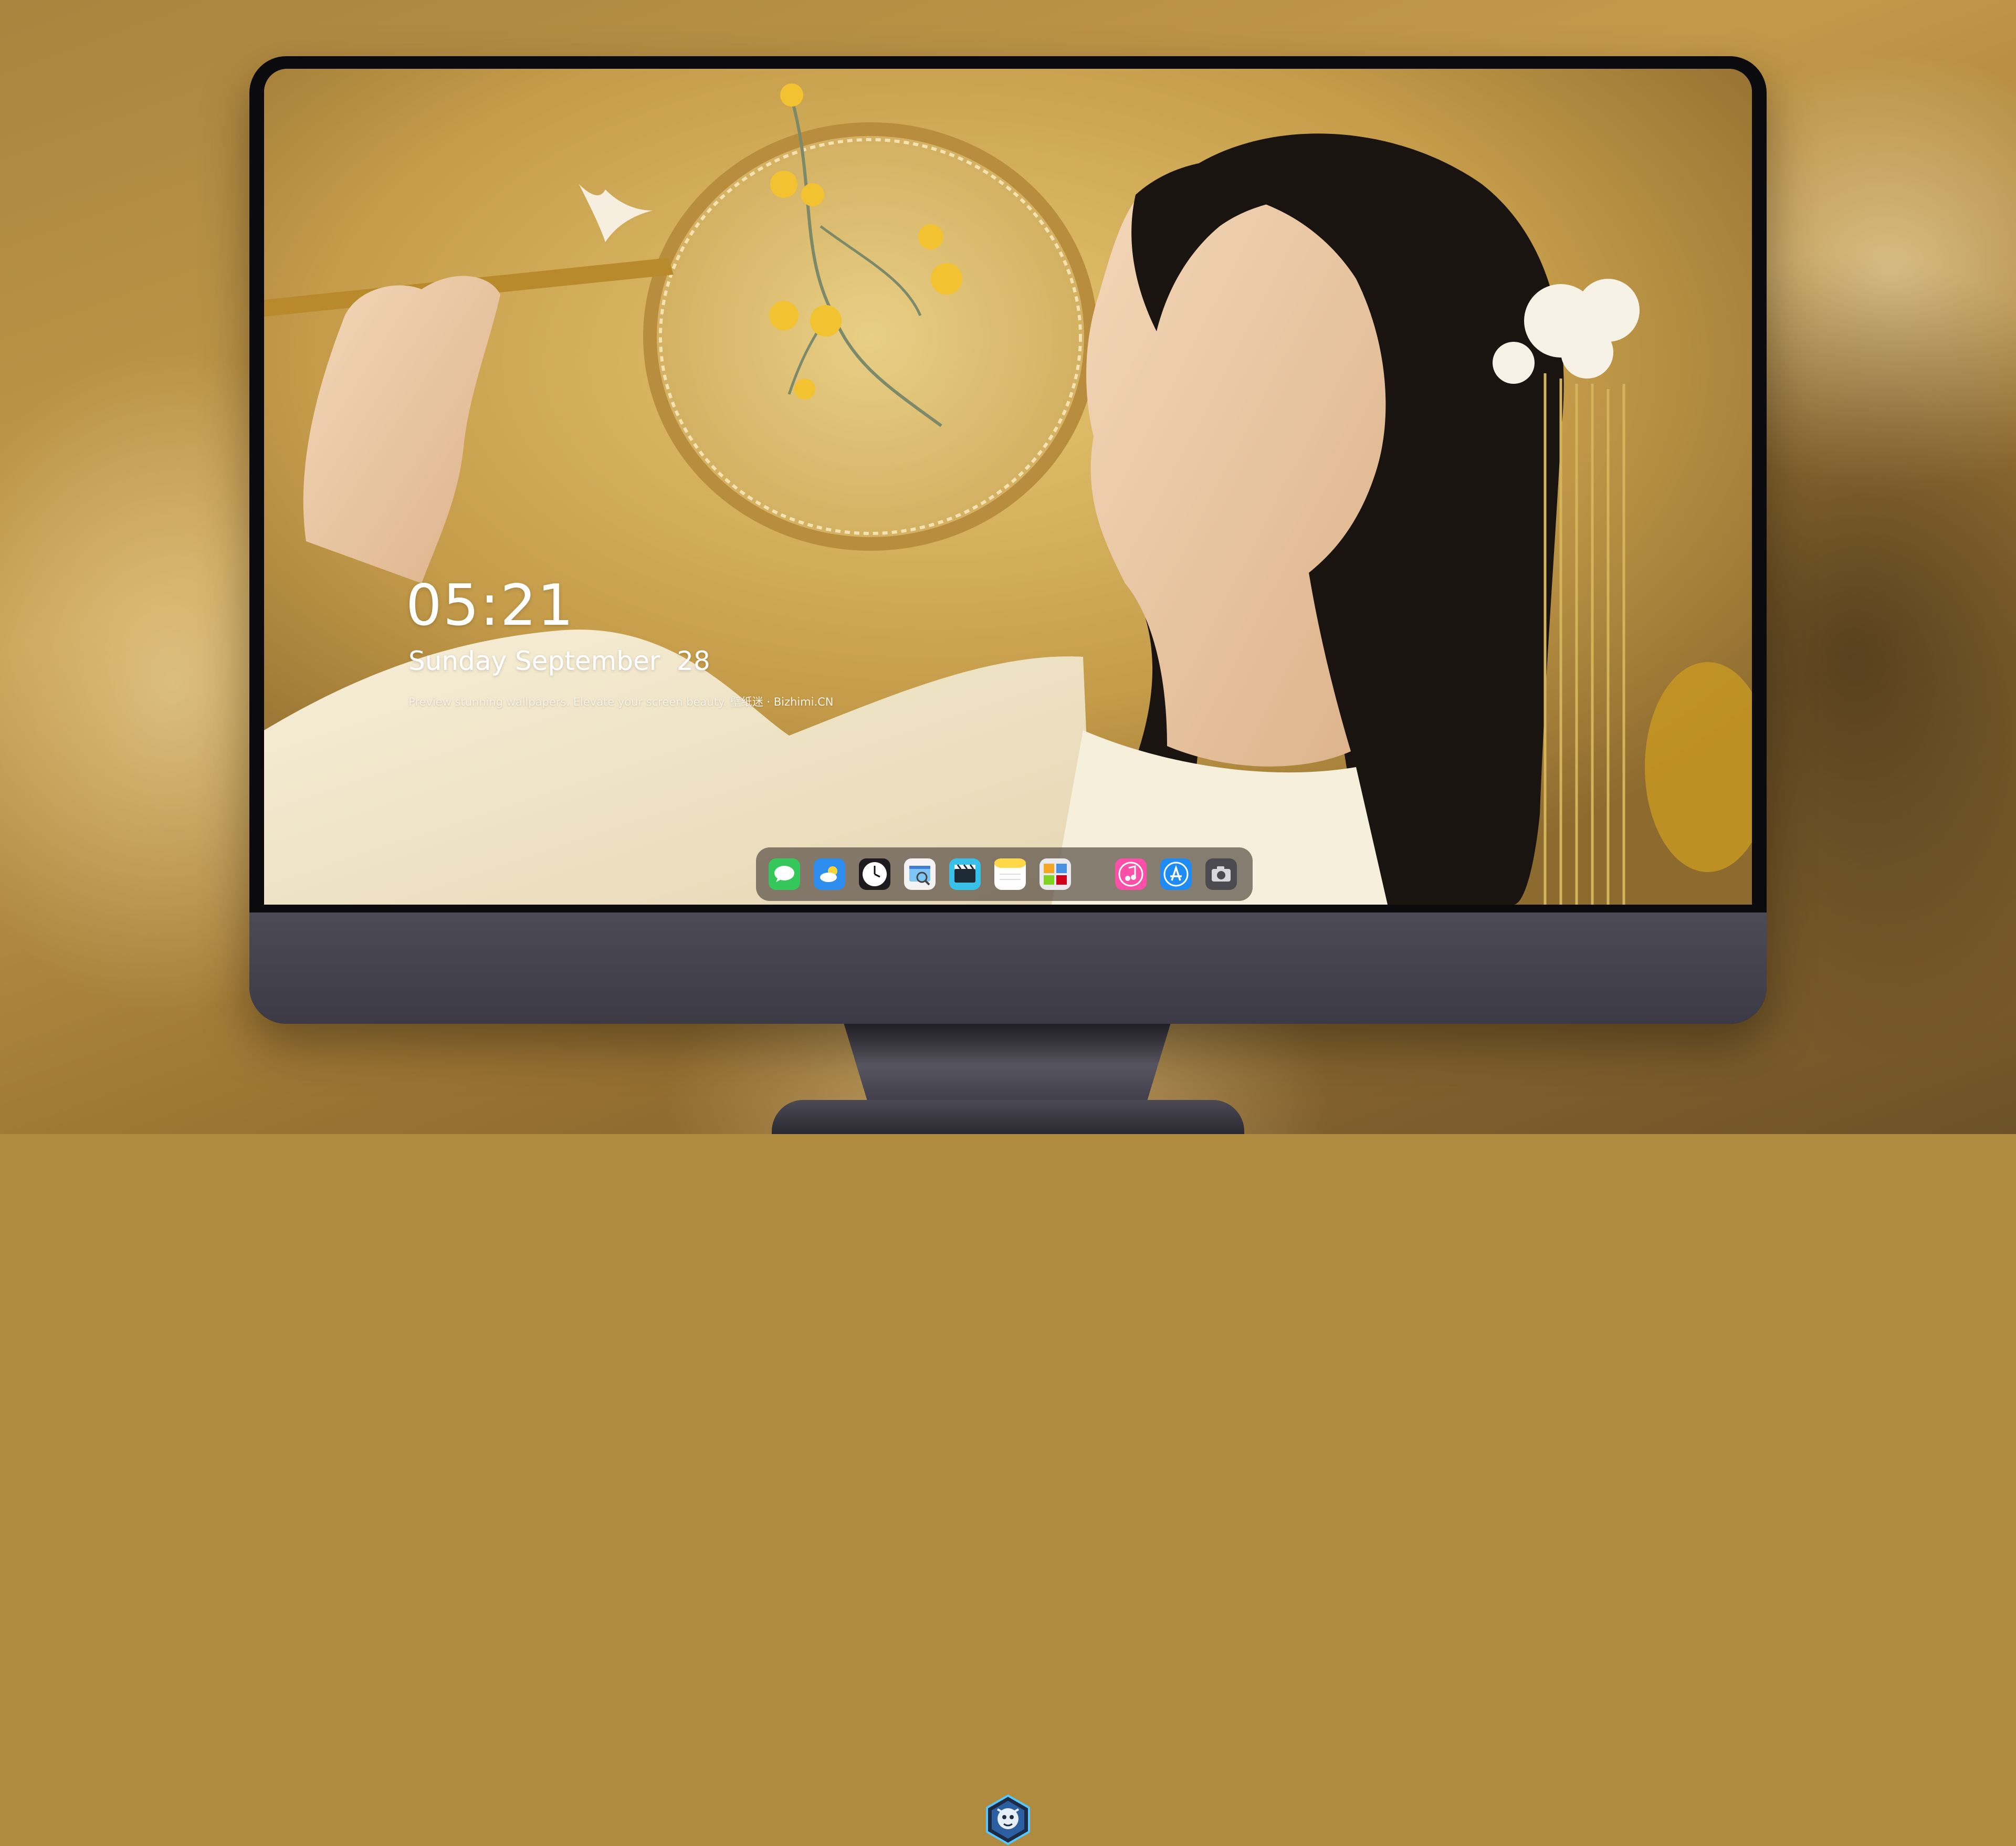 The width and height of the screenshot is (2016, 1846). What do you see at coordinates (784, 874) in the screenshot?
I see `messages-icon` at bounding box center [784, 874].